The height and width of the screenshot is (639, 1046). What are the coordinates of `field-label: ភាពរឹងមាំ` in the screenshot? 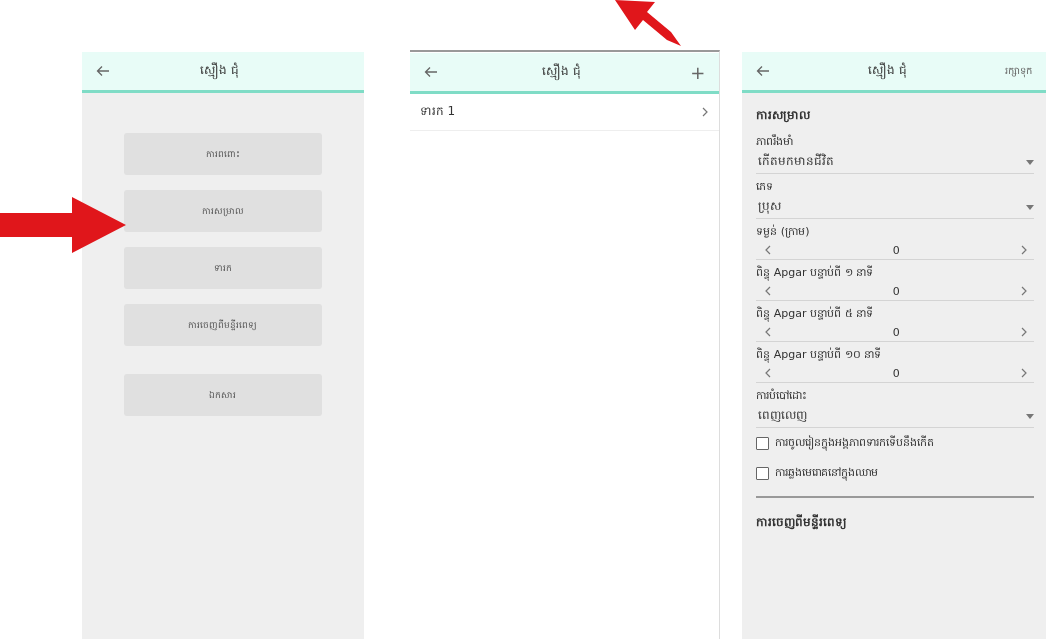 It's located at (775, 141).